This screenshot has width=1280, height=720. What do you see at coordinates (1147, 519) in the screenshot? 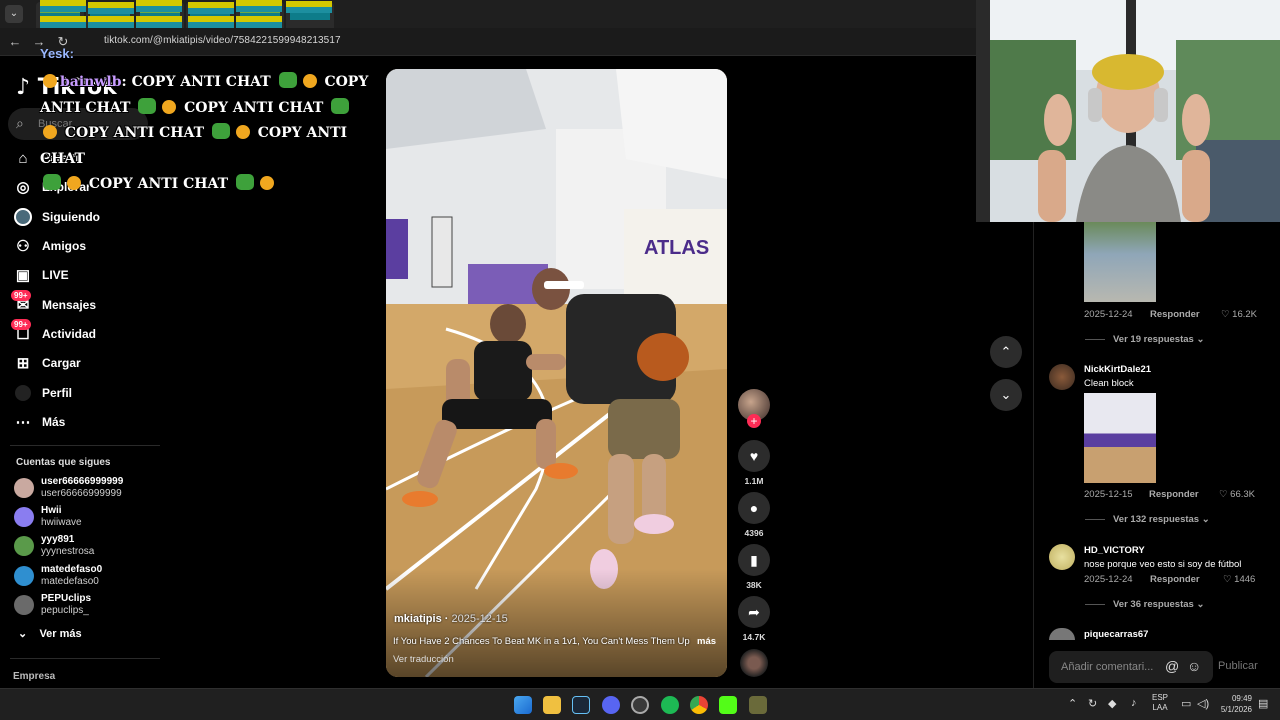
I see `view-replies-button: Ver 132 respuestas ⌄` at bounding box center [1147, 519].